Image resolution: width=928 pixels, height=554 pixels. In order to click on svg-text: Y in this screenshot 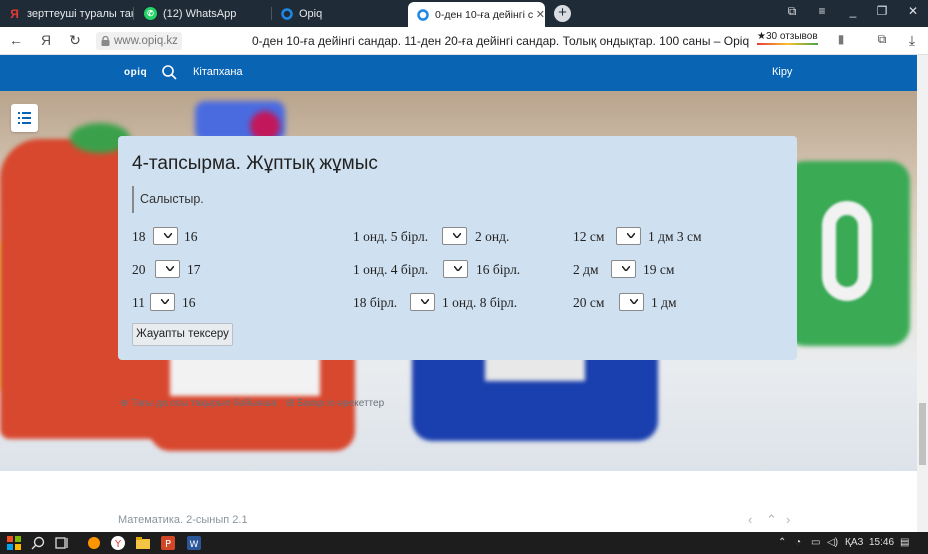, I will do `click(118, 544)`.